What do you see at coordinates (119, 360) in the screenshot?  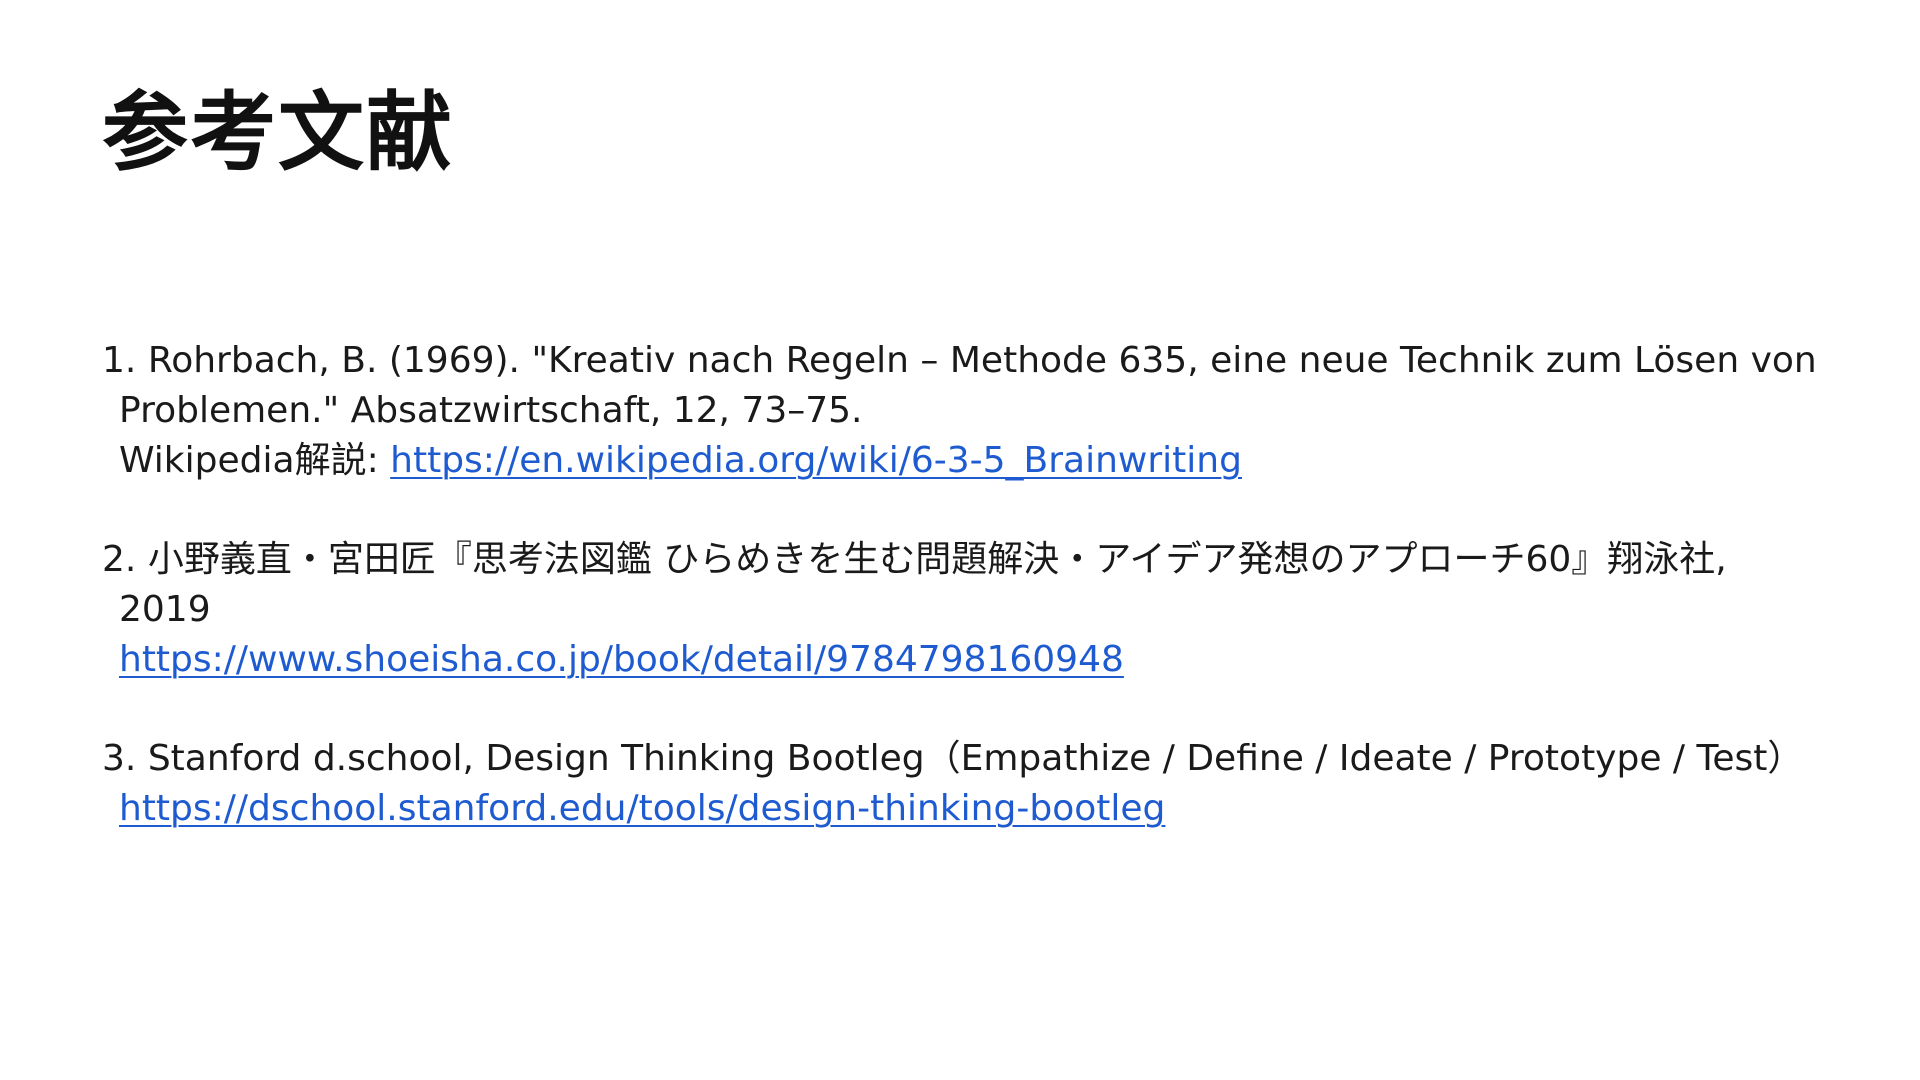 I see `reference-number: 1.` at bounding box center [119, 360].